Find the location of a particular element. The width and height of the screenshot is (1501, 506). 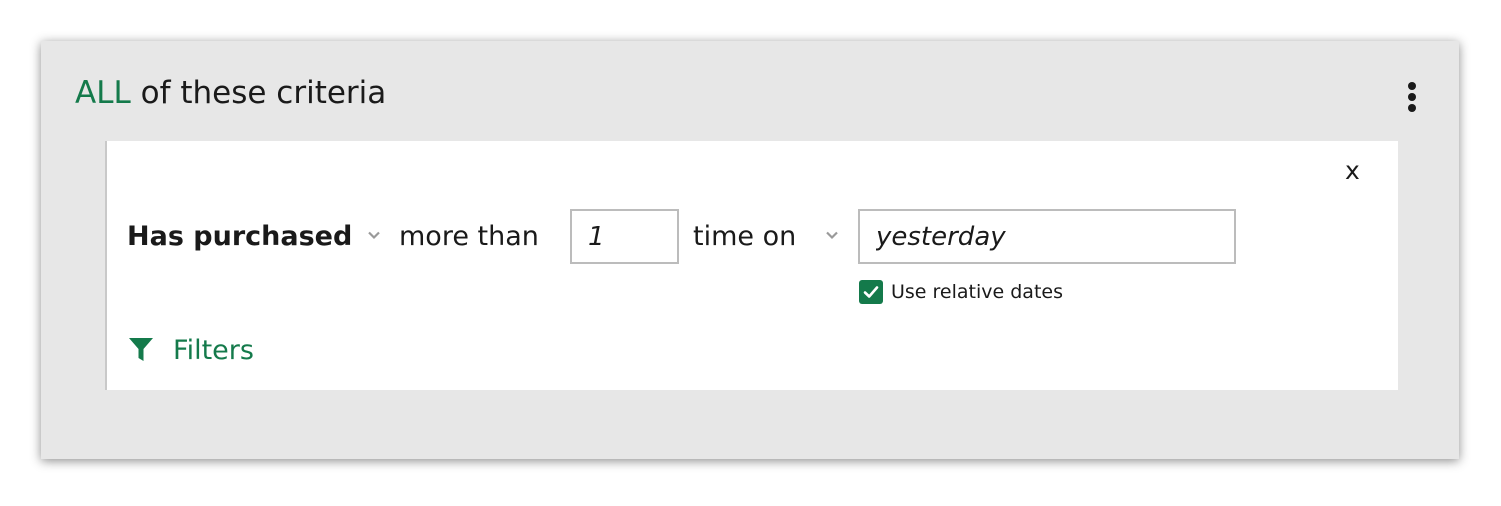

event-select-label: Has purchased is located at coordinates (239, 236).